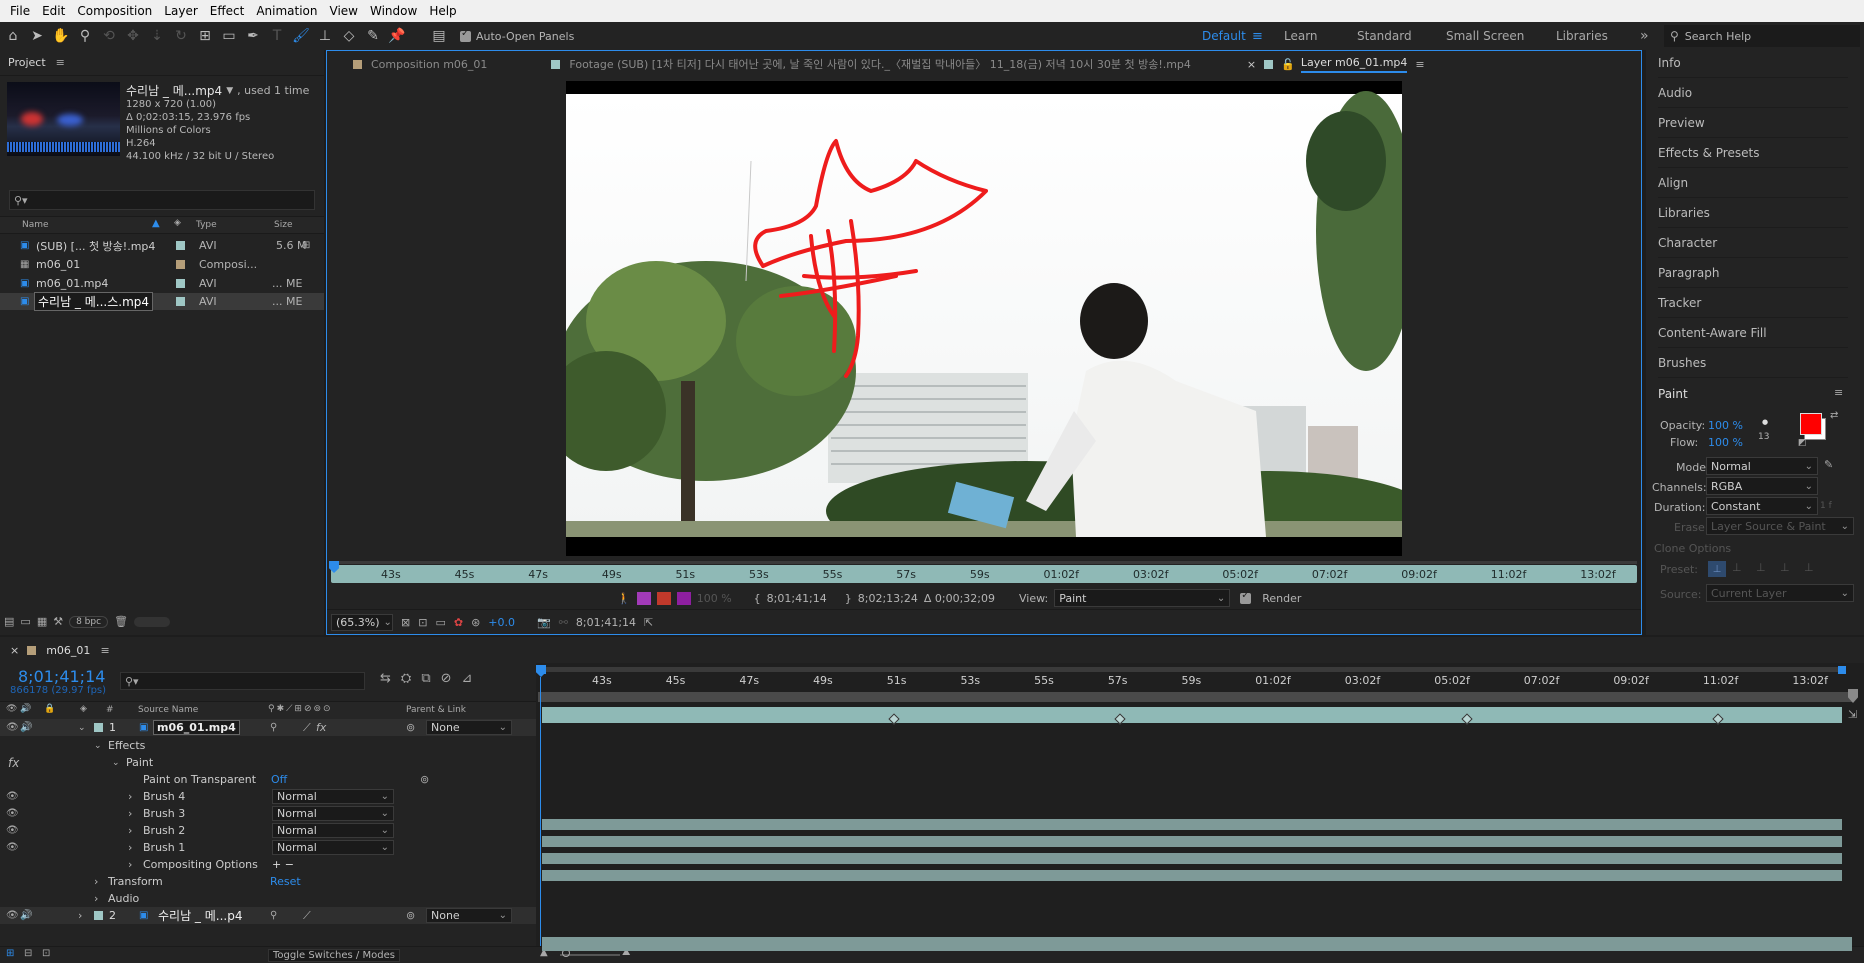  I want to click on snapshot-icon: 📷, so click(544, 622).